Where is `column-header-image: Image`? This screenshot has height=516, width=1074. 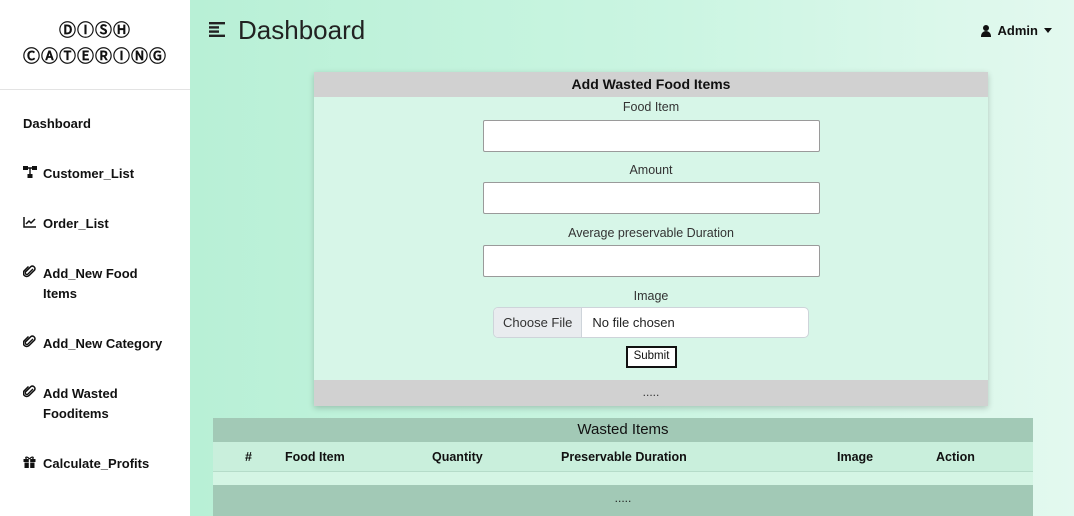 column-header-image: Image is located at coordinates (855, 457).